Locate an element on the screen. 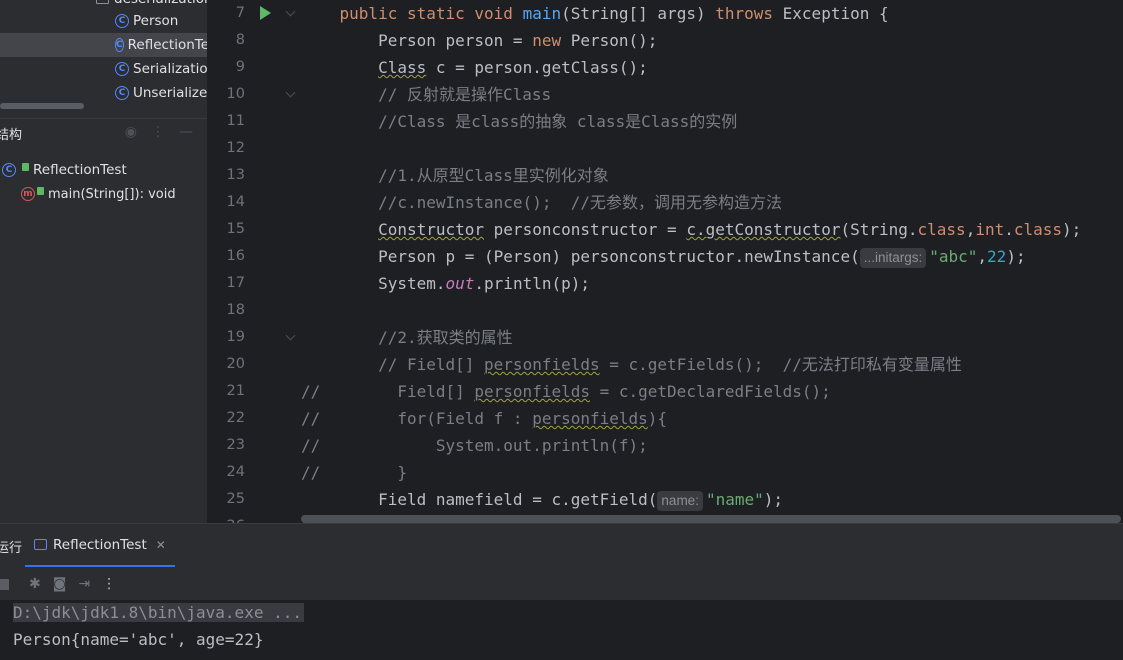 The height and width of the screenshot is (660, 1123). run-panel-label: 运行 is located at coordinates (11, 548).